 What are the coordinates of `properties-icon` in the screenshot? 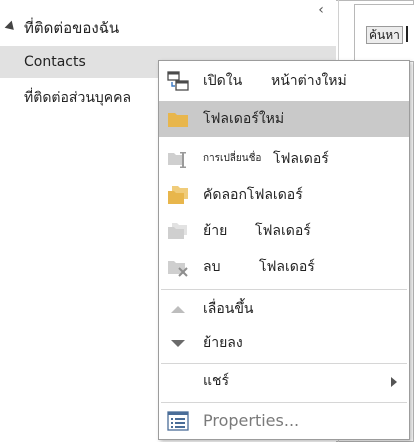 It's located at (178, 421).